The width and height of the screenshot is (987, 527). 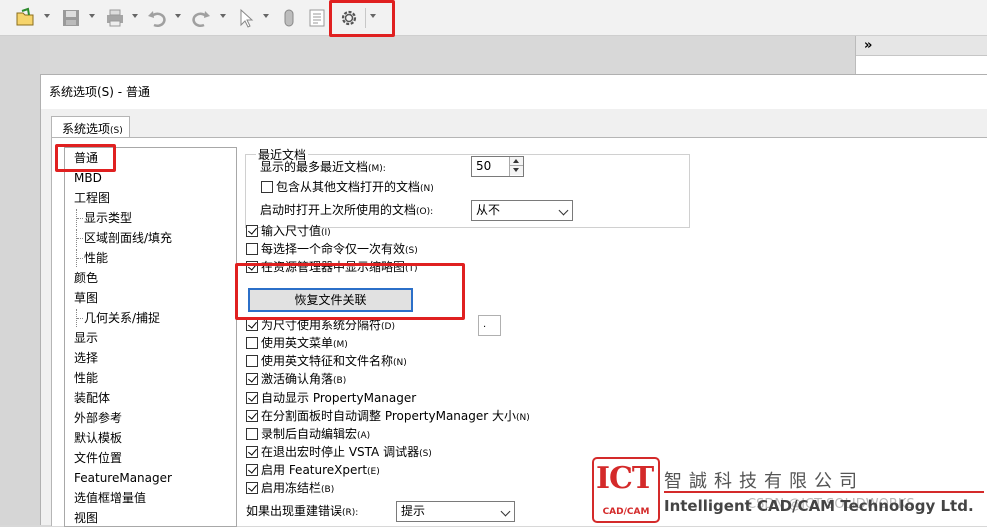 What do you see at coordinates (294, 511) in the screenshot?
I see `rebuild-error-text: 如果出现重建错误` at bounding box center [294, 511].